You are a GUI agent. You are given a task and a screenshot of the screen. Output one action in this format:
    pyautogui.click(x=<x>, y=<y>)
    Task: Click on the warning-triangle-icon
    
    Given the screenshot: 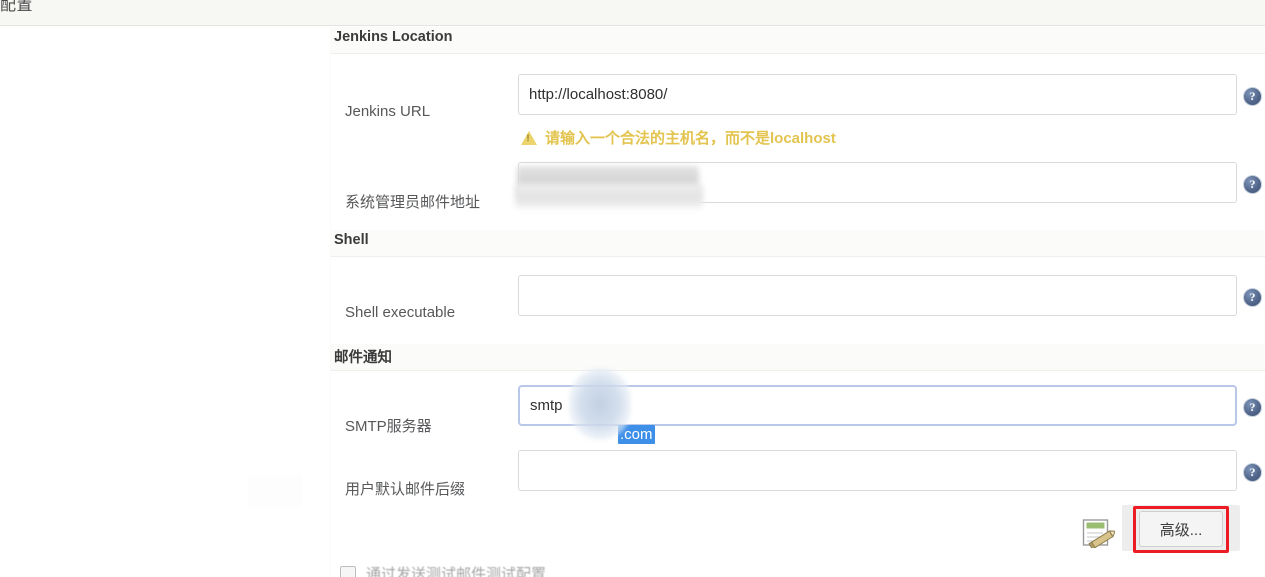 What is the action you would take?
    pyautogui.click(x=529, y=137)
    